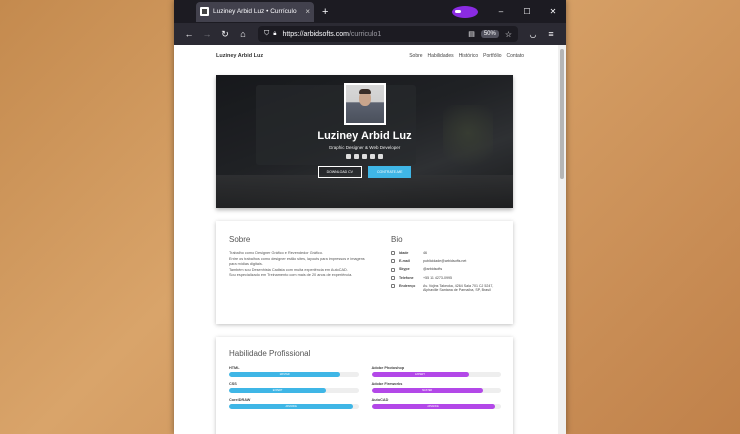  What do you see at coordinates (372, 156) in the screenshot?
I see `github-icon` at bounding box center [372, 156].